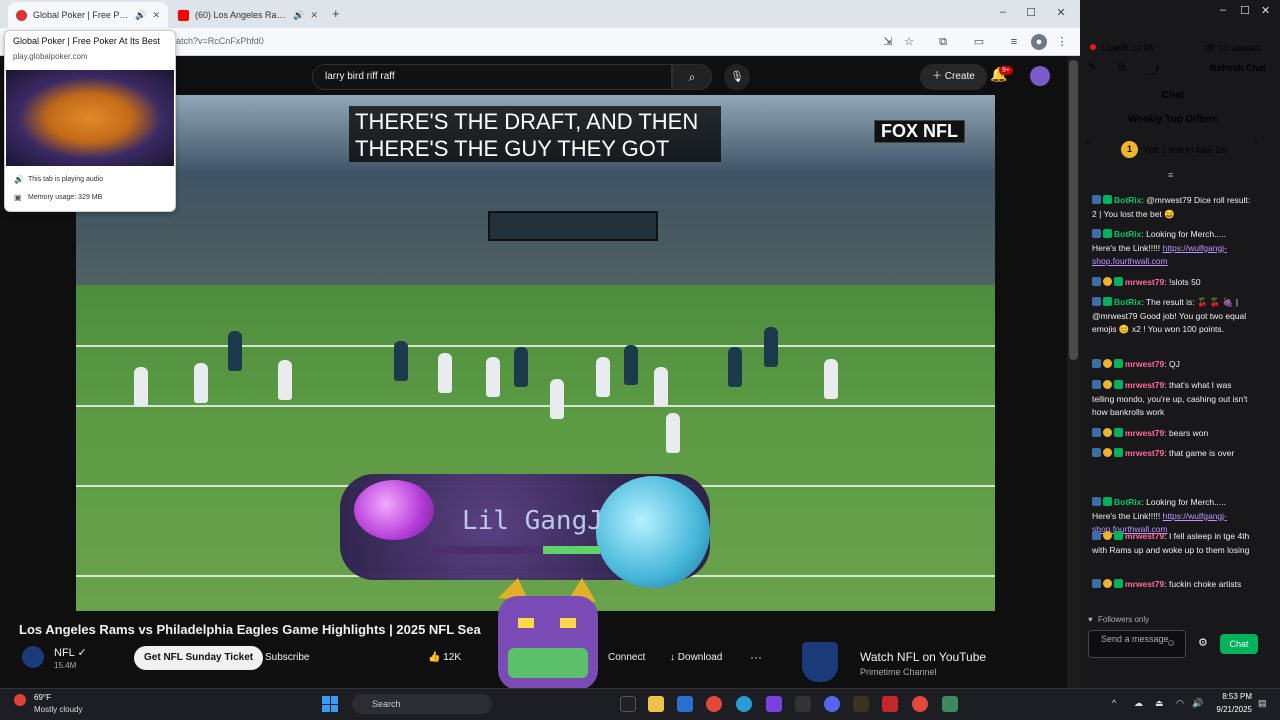 This screenshot has height=720, width=1280. I want to click on volume-icon: 🔊, so click(1197, 703).